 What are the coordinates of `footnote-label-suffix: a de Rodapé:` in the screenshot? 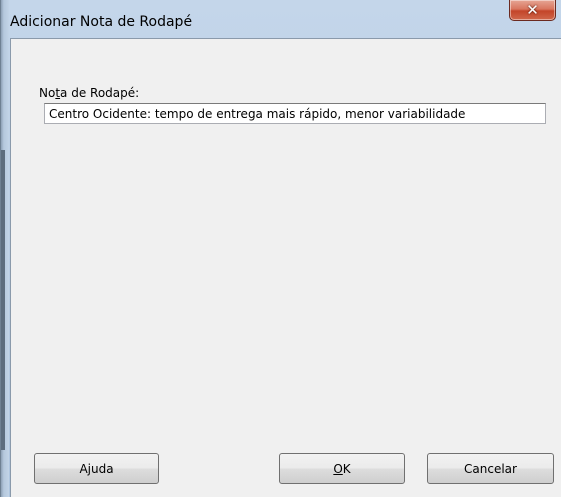 It's located at (100, 93).